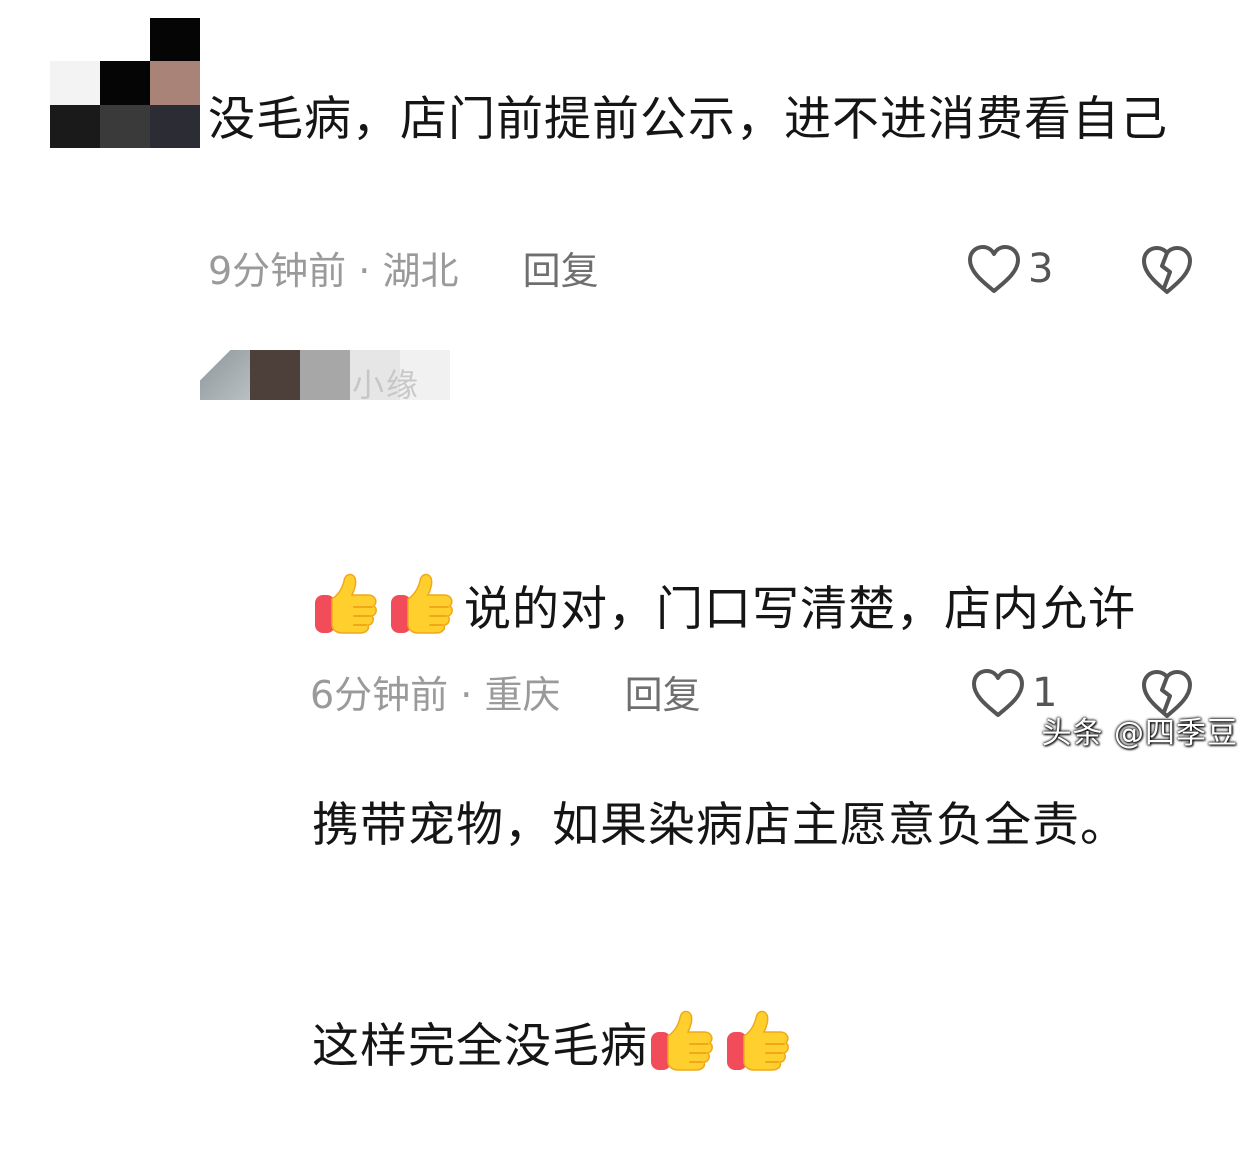 This screenshot has height=1155, width=1260. What do you see at coordinates (522, 695) in the screenshot?
I see `comment-location: 重庆` at bounding box center [522, 695].